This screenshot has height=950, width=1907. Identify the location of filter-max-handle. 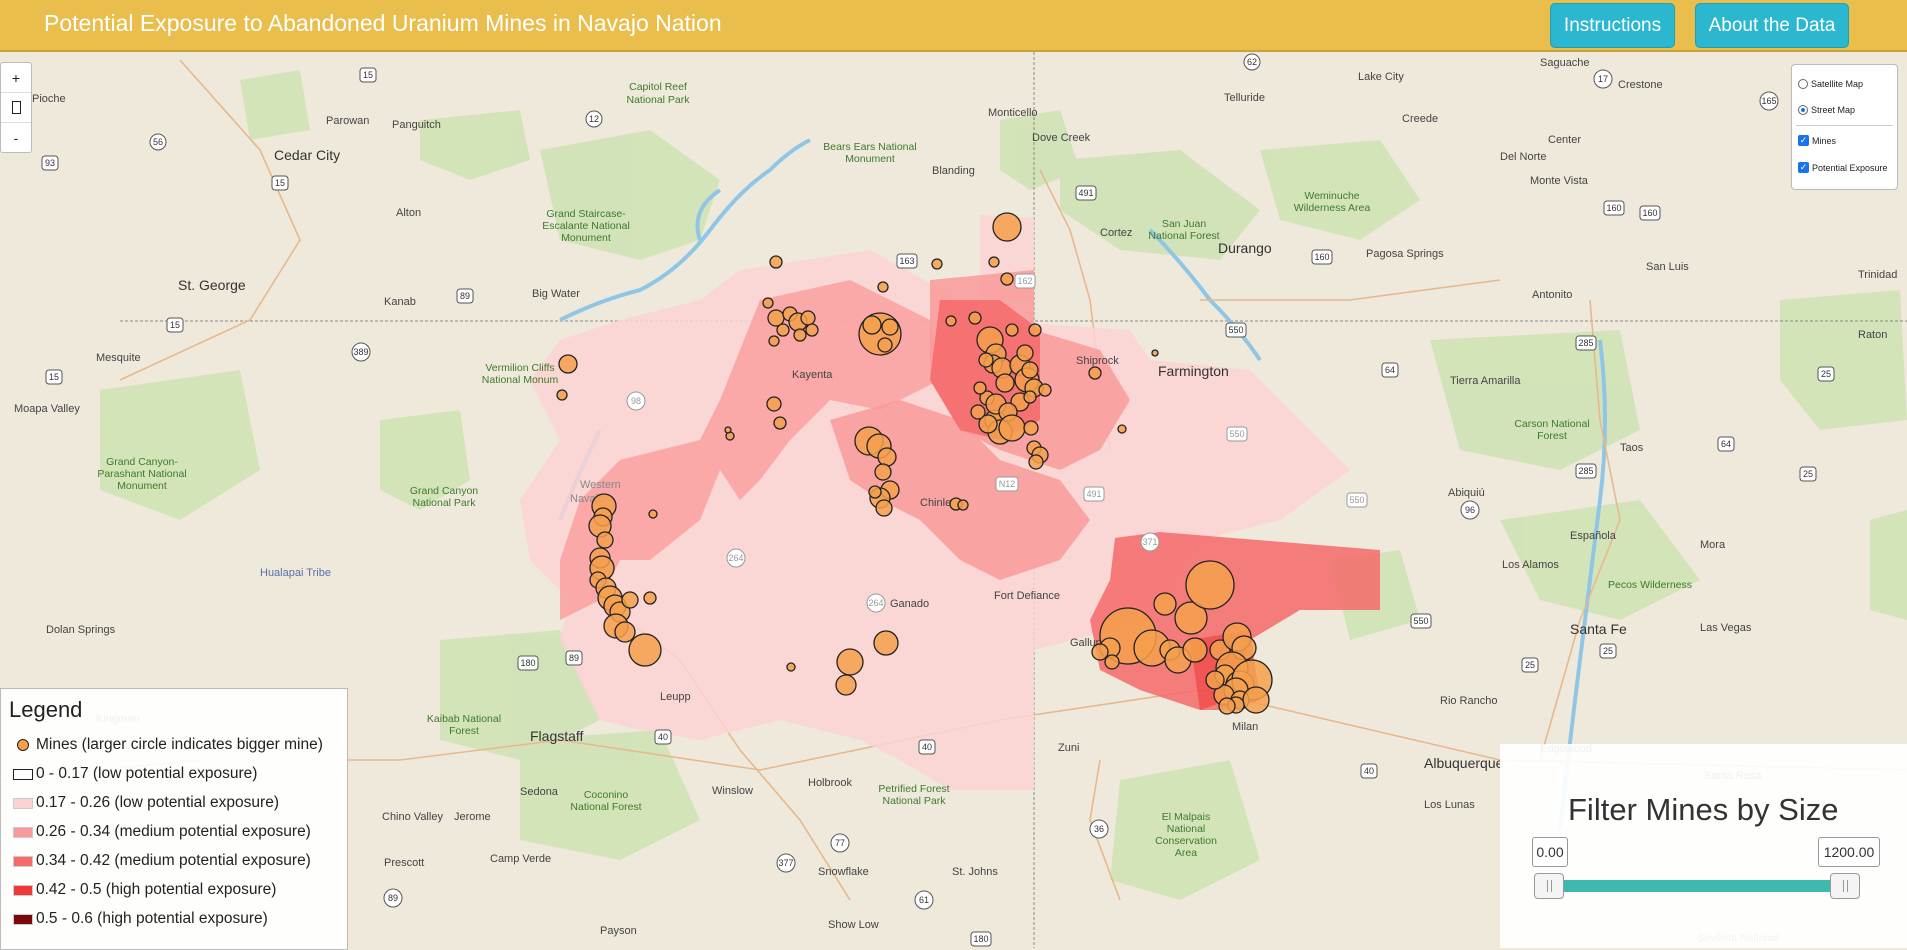
(1845, 886).